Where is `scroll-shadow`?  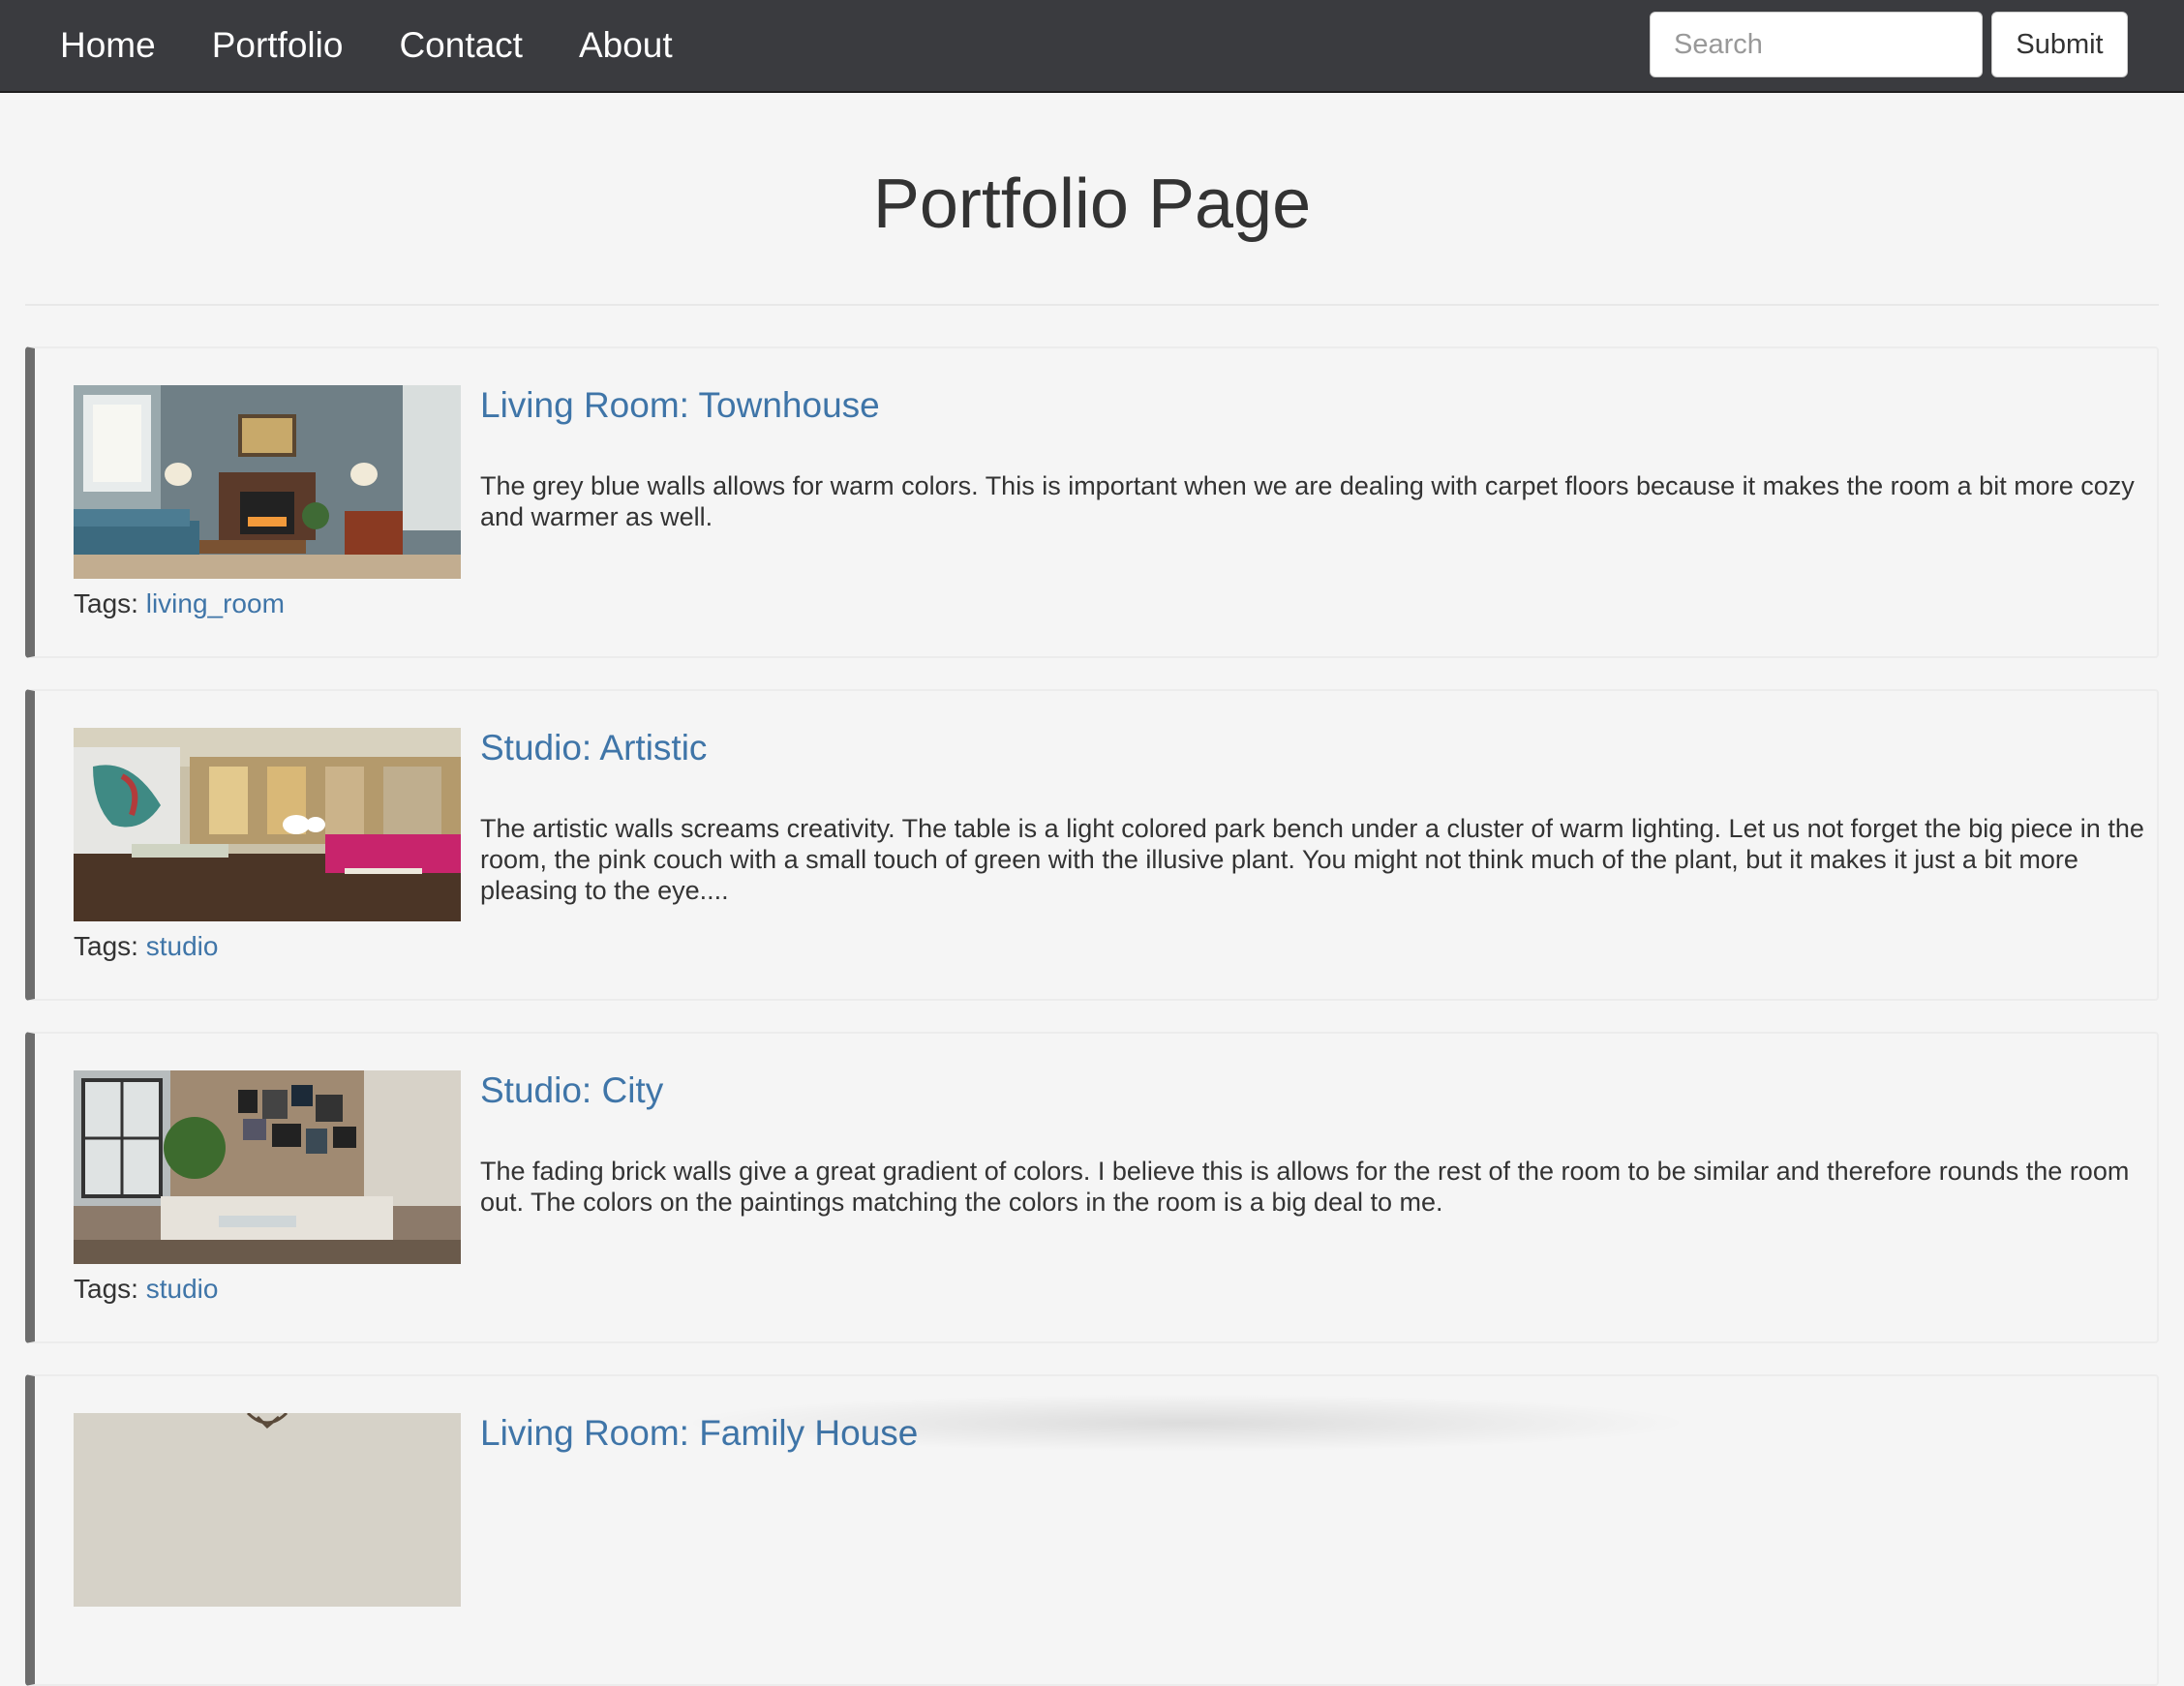 scroll-shadow is located at coordinates (1186, 1423).